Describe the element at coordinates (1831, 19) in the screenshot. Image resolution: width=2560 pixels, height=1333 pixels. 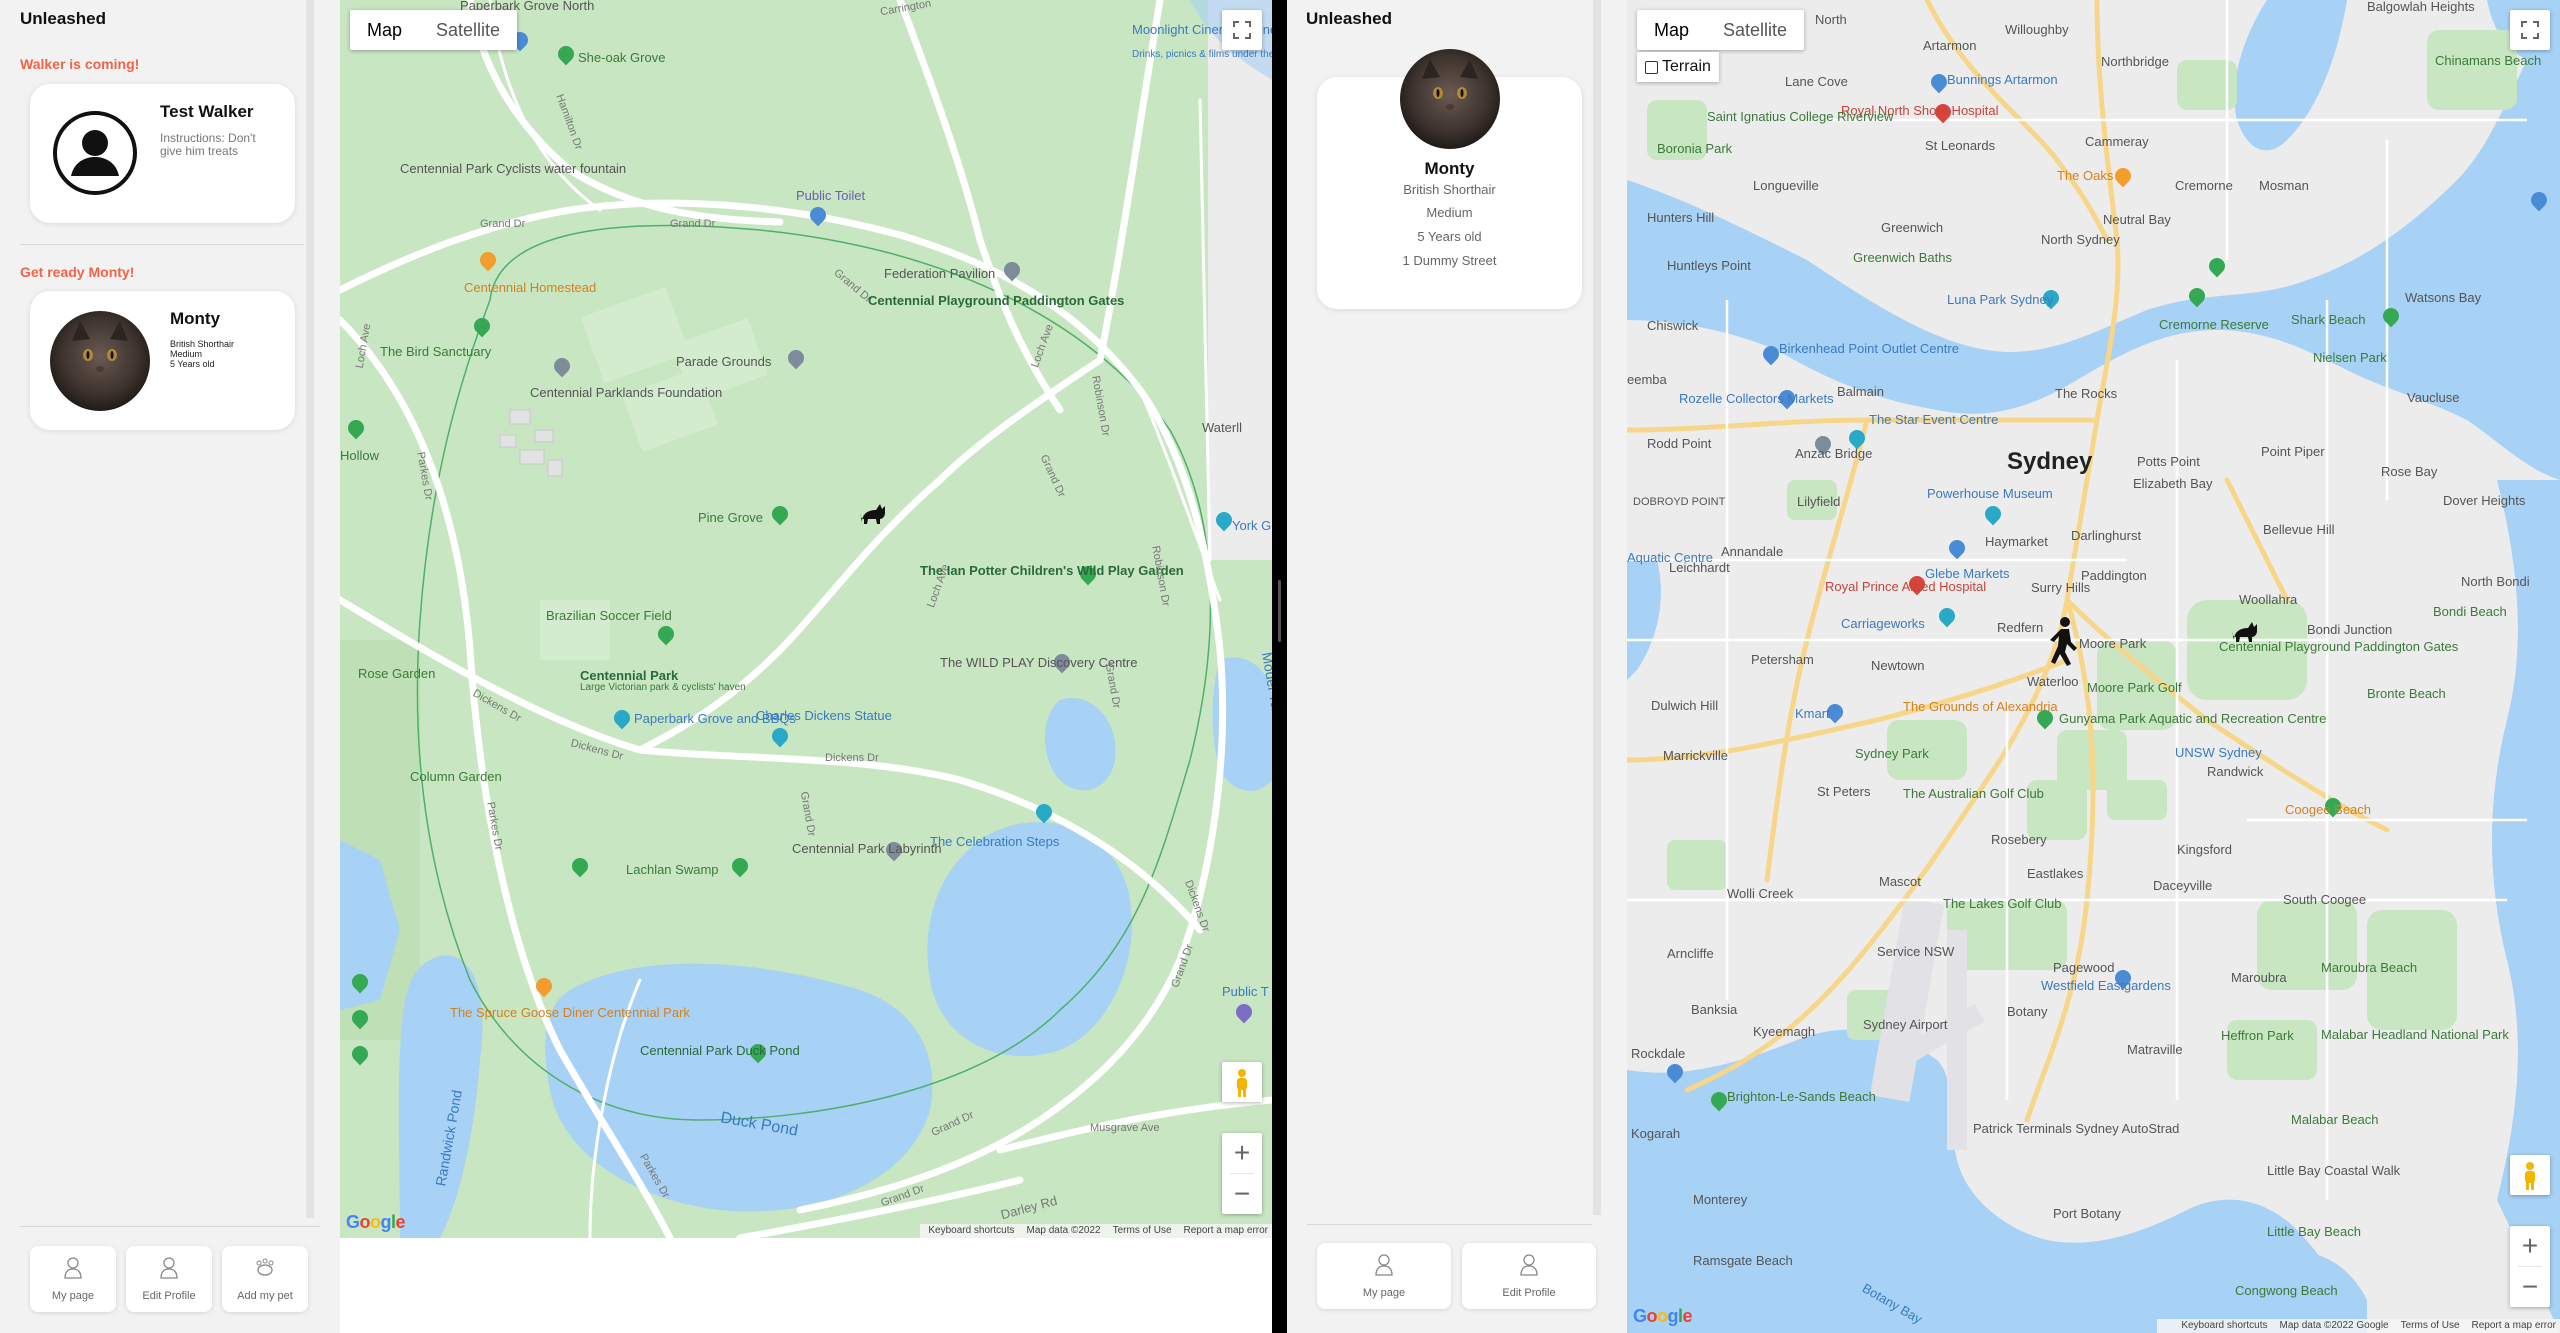
I see `place-label: North` at that location.